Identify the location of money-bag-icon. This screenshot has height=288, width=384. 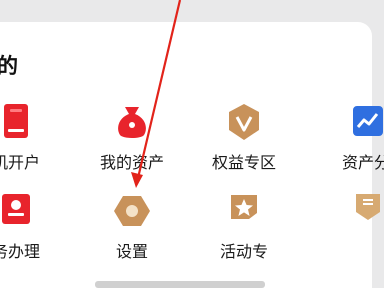
(132, 122).